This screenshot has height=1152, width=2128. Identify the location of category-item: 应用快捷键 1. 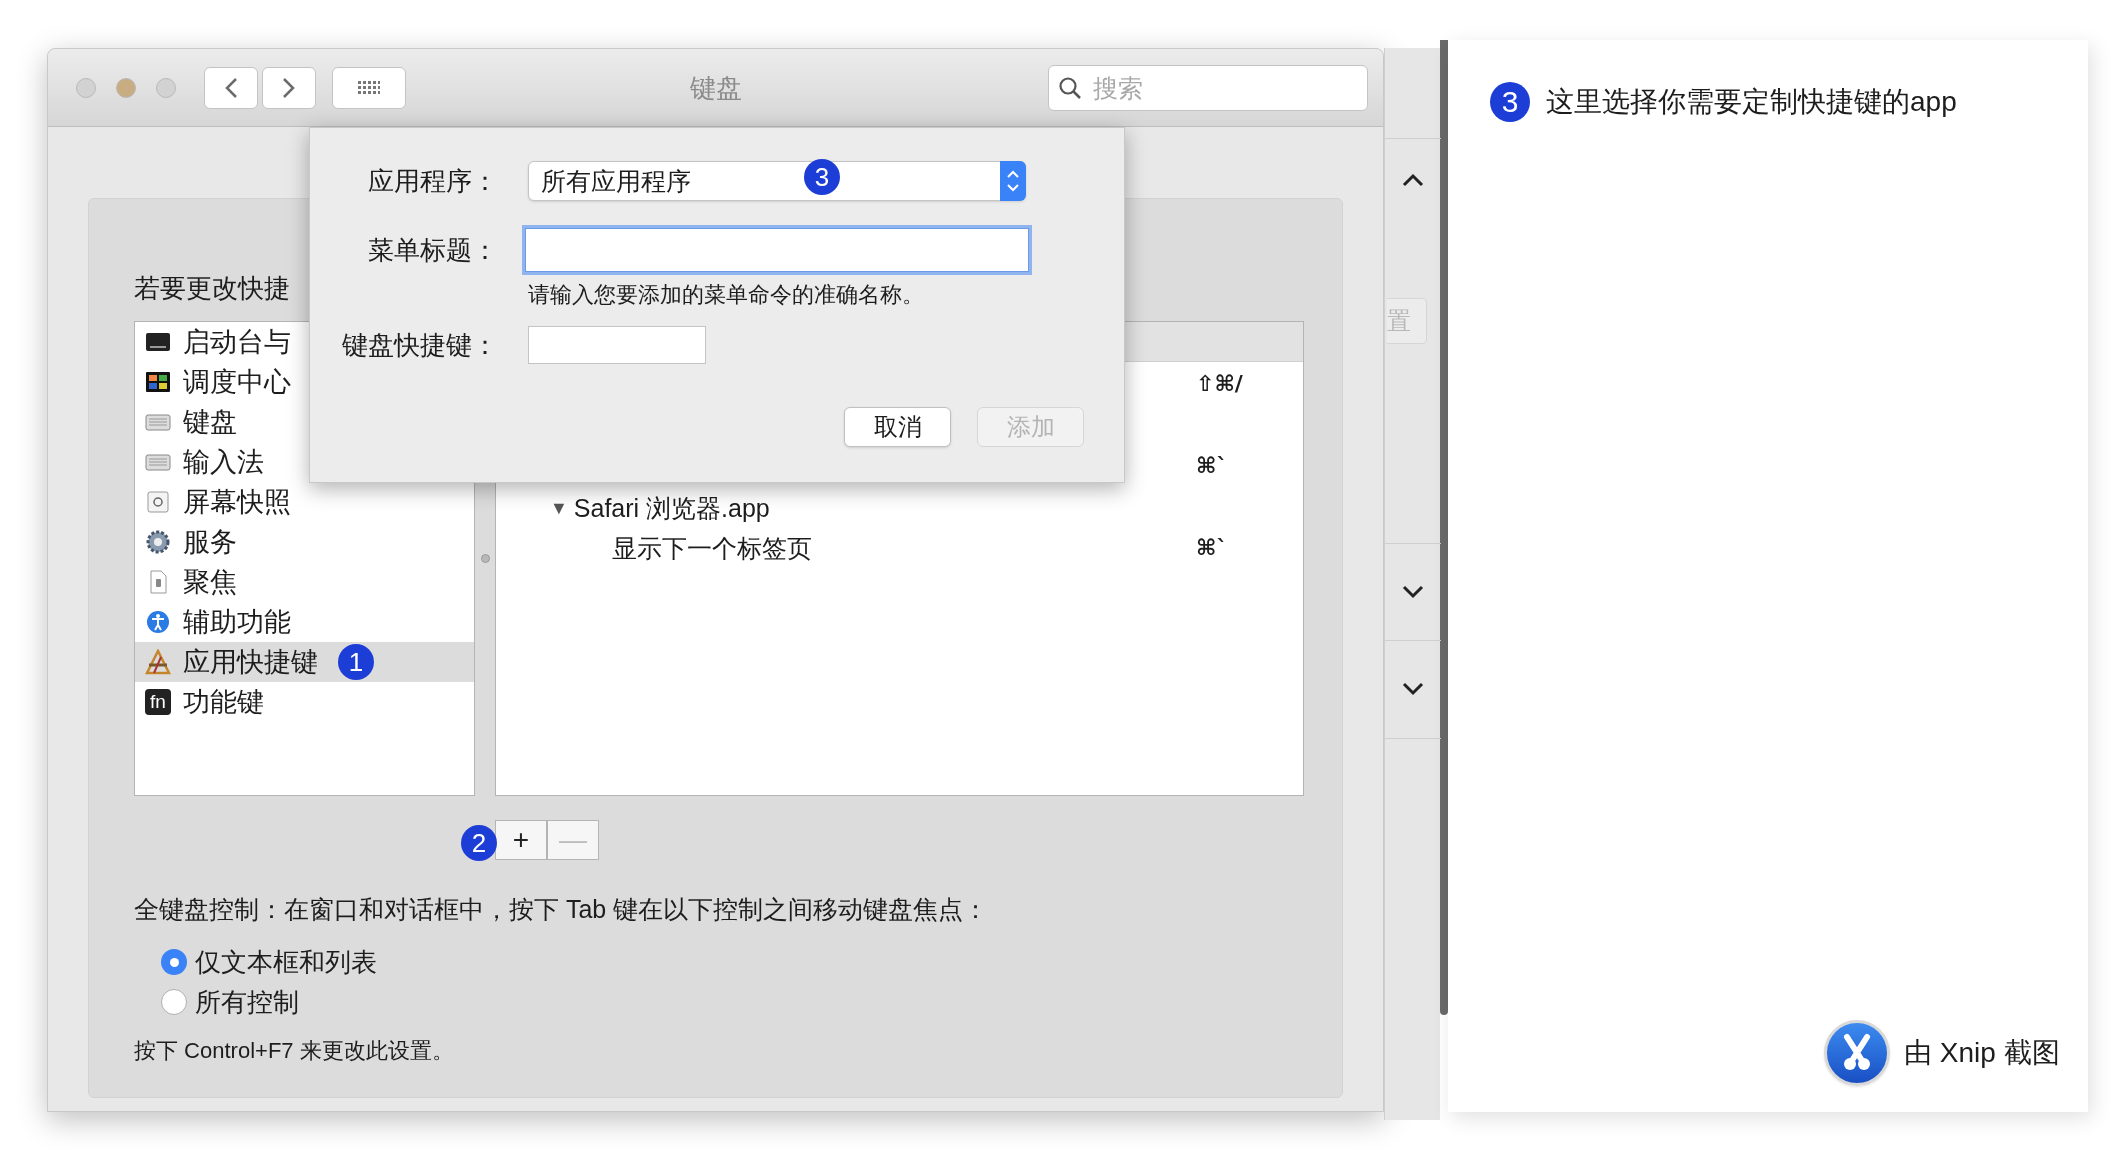
(304, 662).